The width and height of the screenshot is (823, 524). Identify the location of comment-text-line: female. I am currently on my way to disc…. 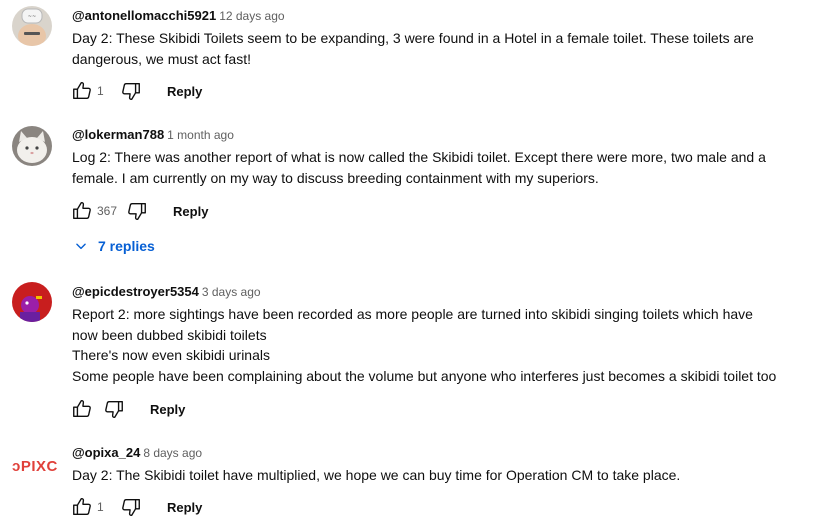
(335, 177).